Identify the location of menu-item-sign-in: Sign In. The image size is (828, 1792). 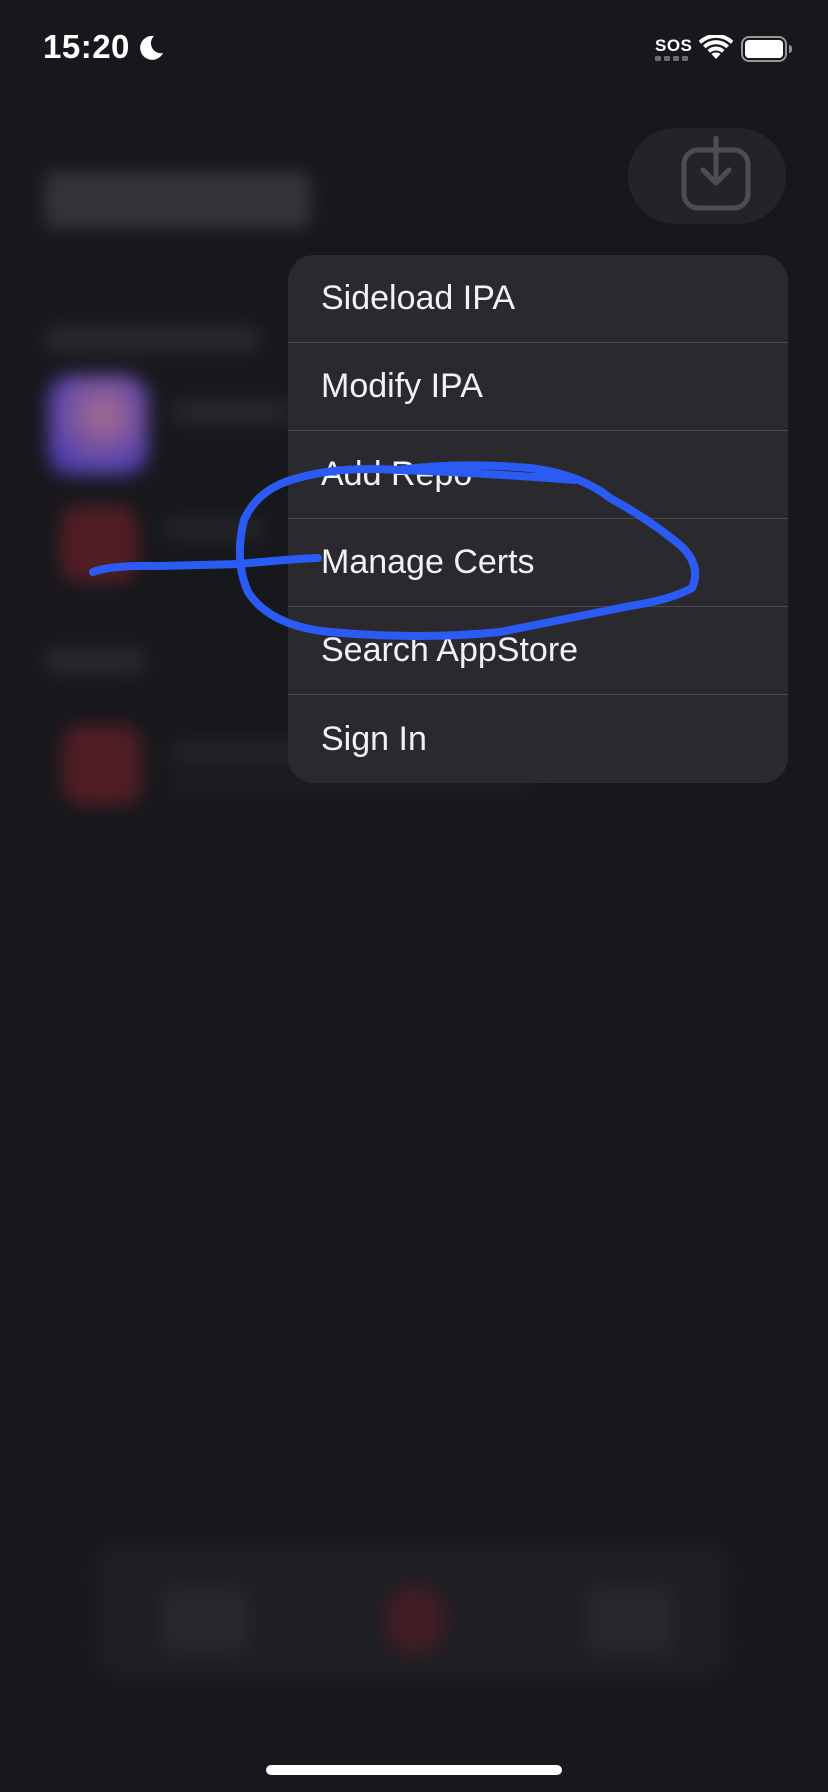
(538, 739).